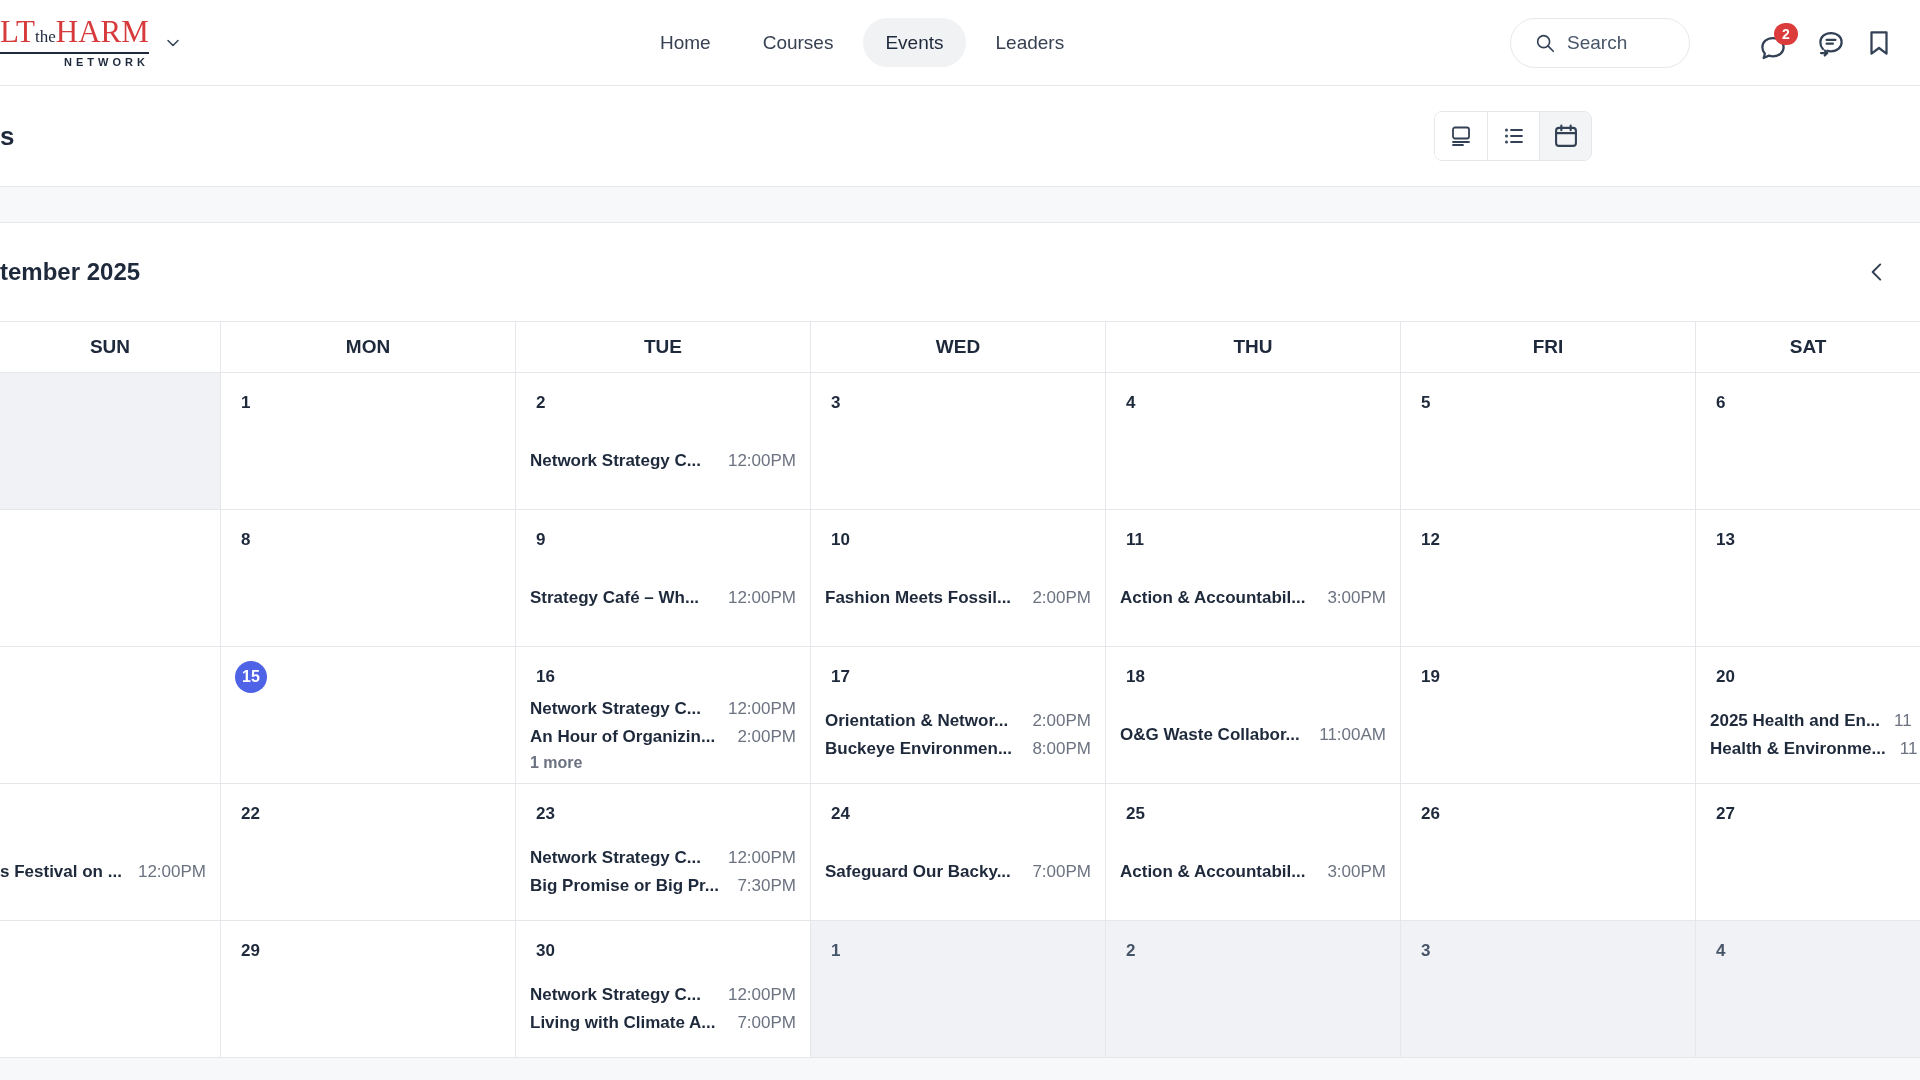 This screenshot has height=1080, width=1920. What do you see at coordinates (251, 677) in the screenshot?
I see `today-date-badge: 15` at bounding box center [251, 677].